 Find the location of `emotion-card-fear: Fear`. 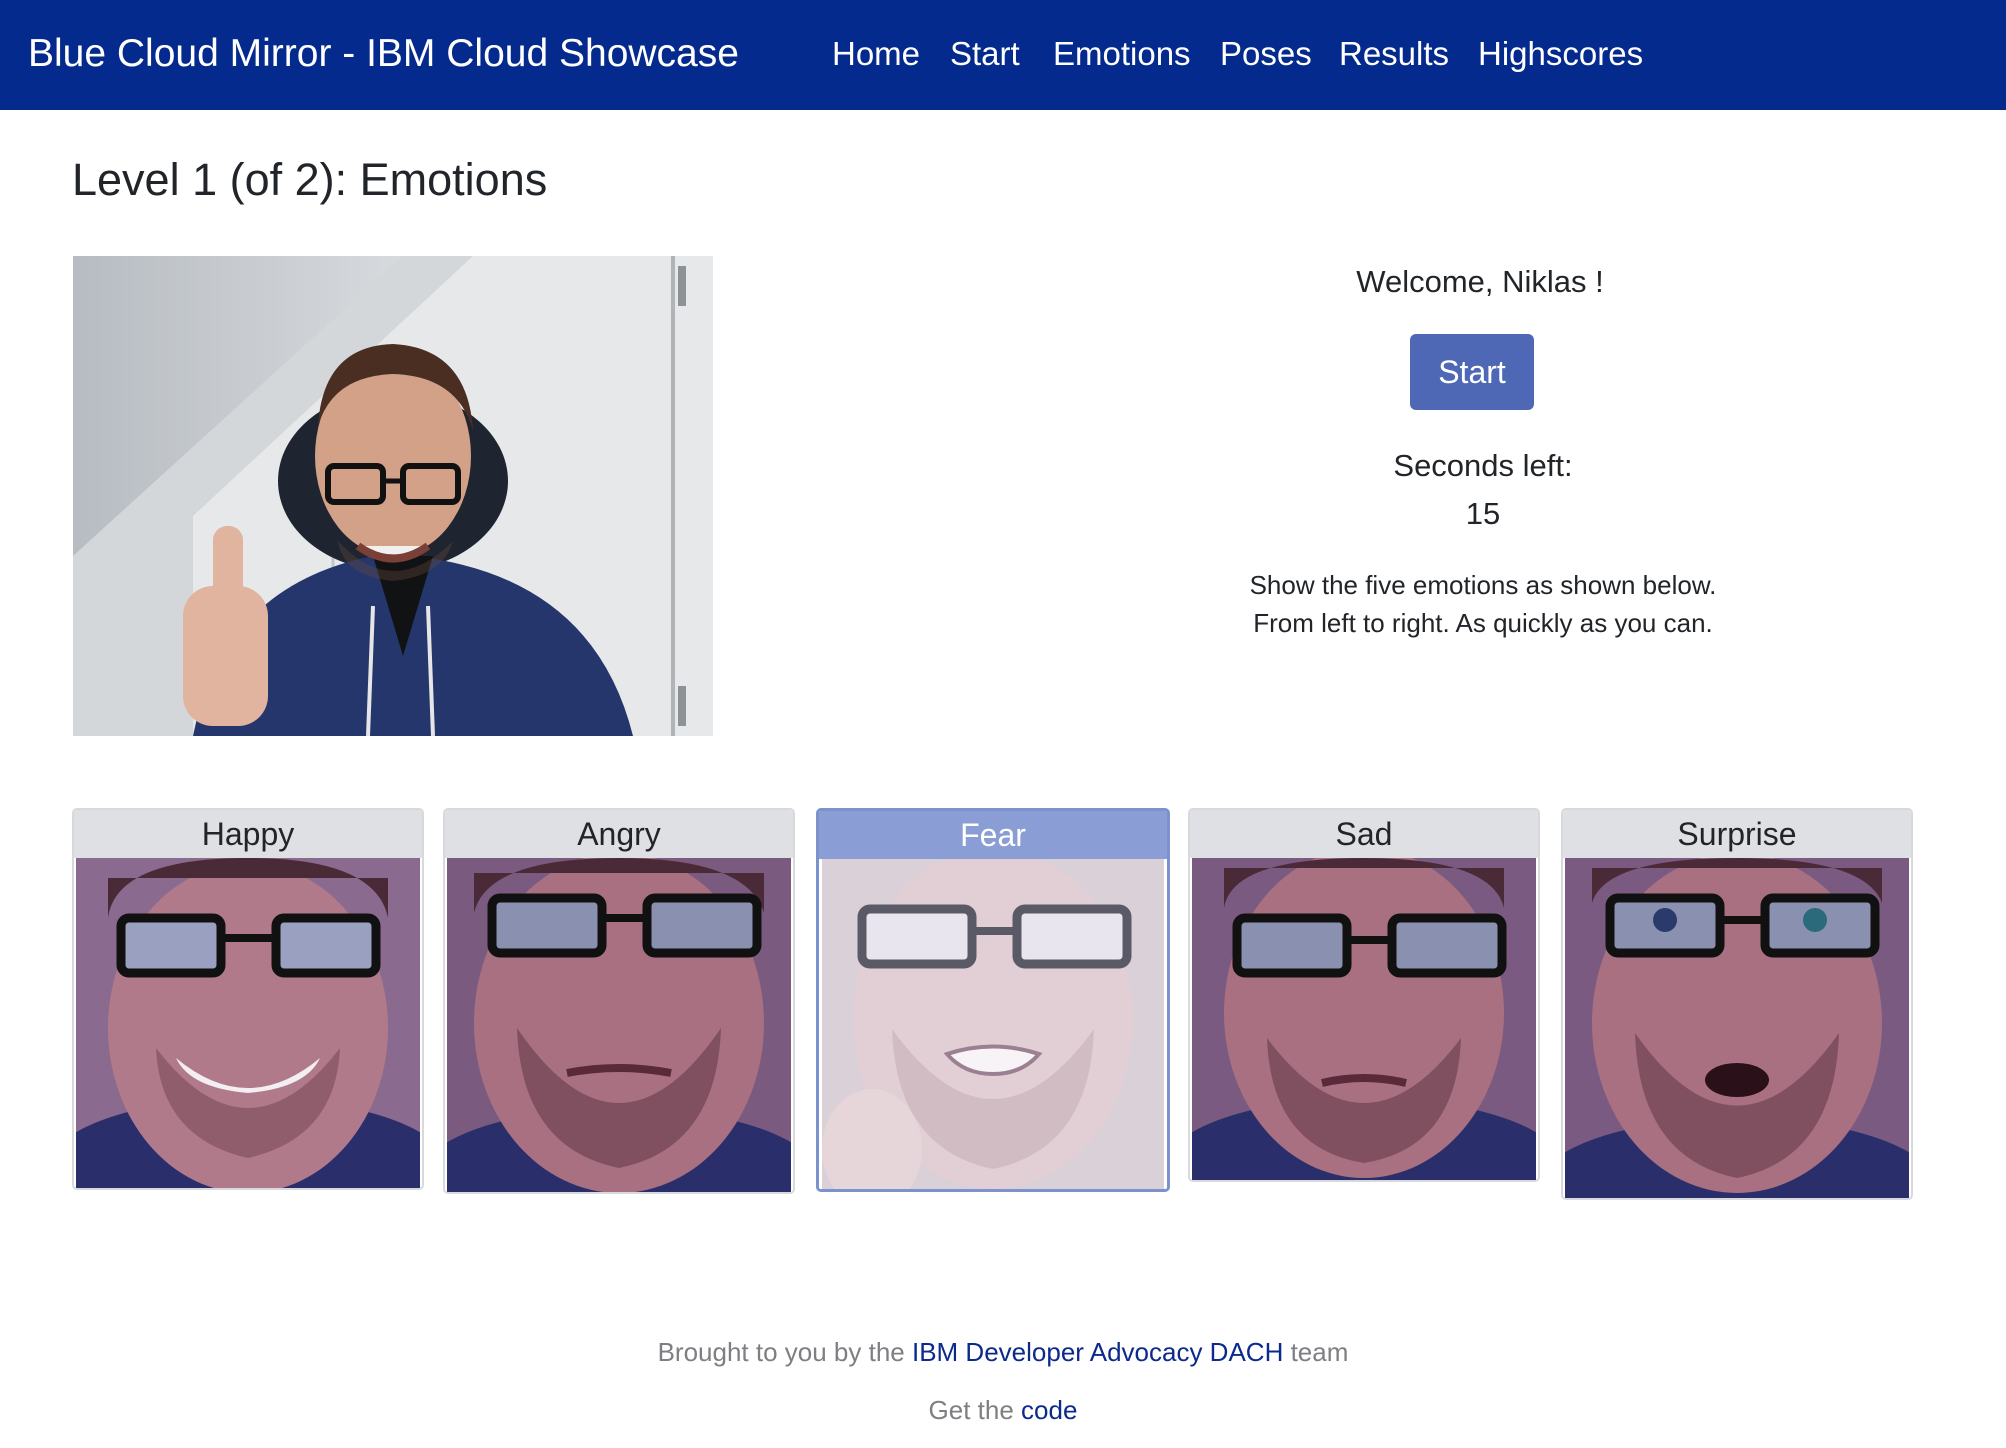

emotion-card-fear: Fear is located at coordinates (993, 1000).